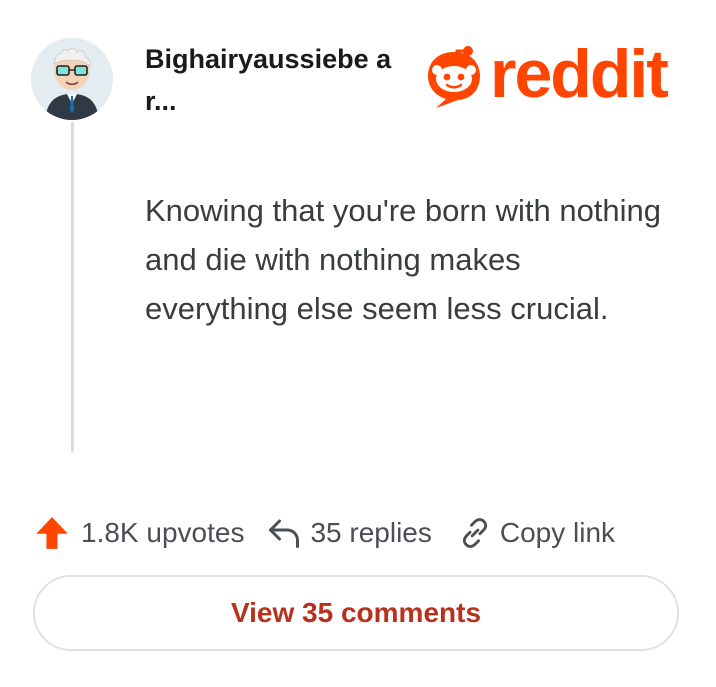  Describe the element at coordinates (52, 533) in the screenshot. I see `upvote-arrow-icon` at that location.